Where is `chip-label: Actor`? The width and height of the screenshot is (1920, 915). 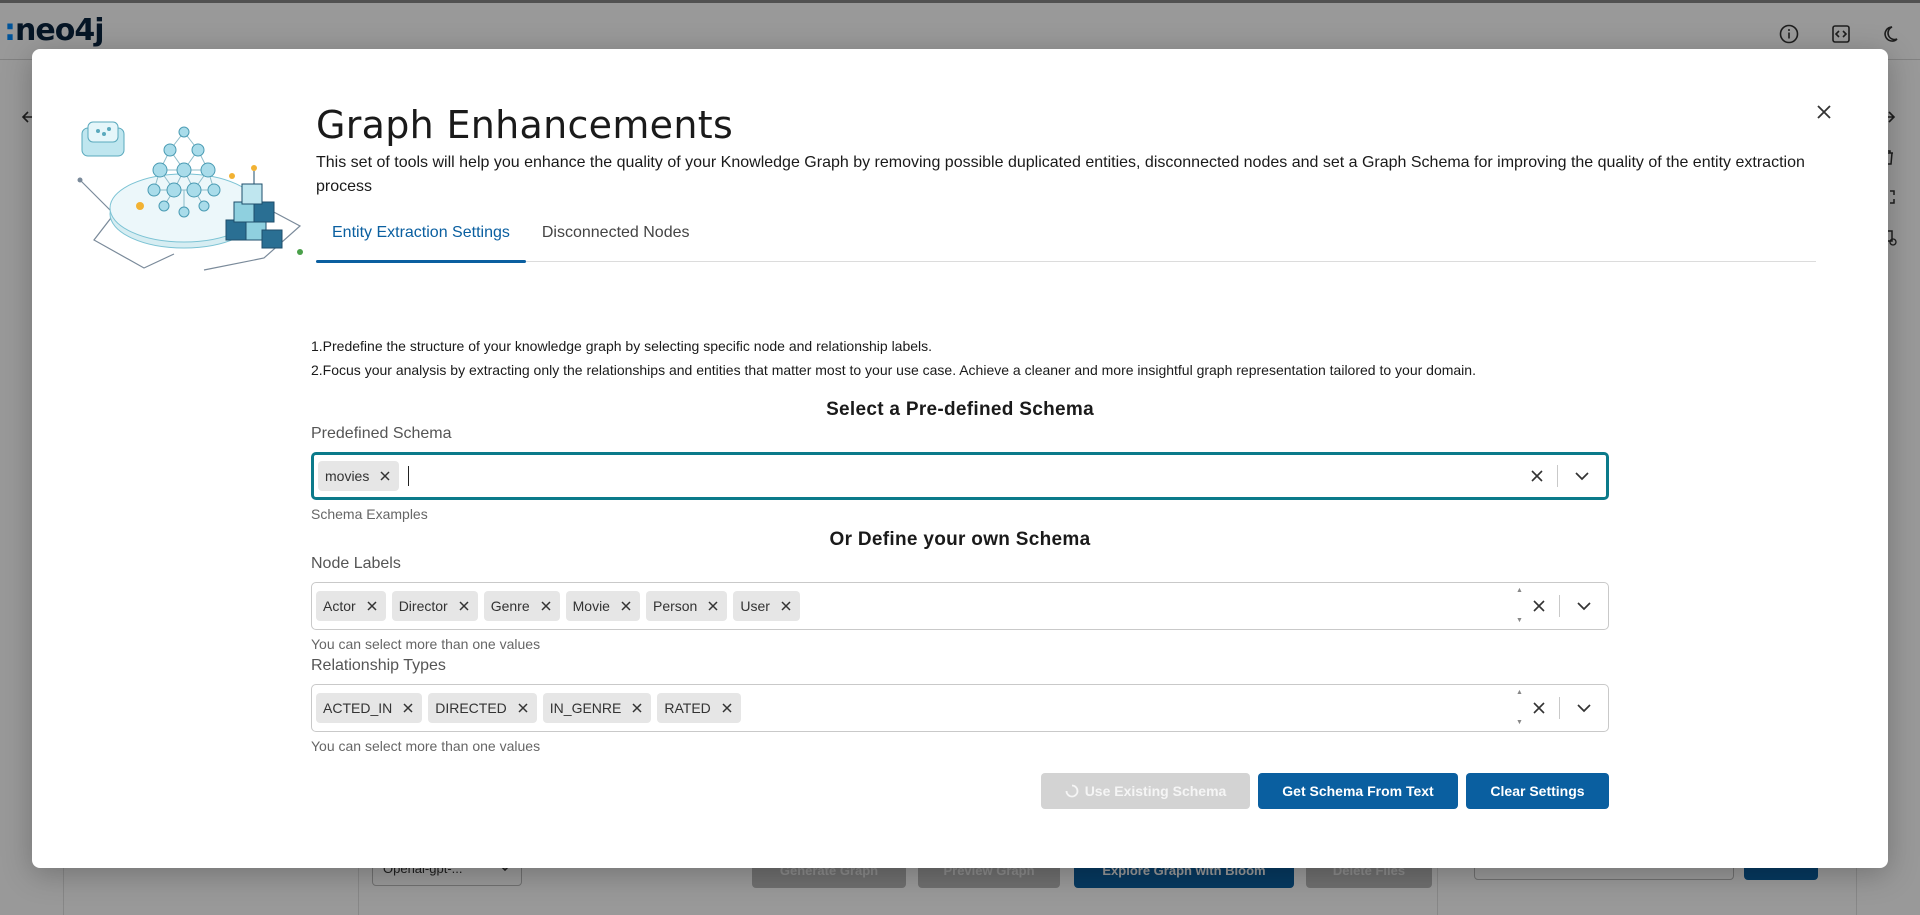 chip-label: Actor is located at coordinates (339, 606).